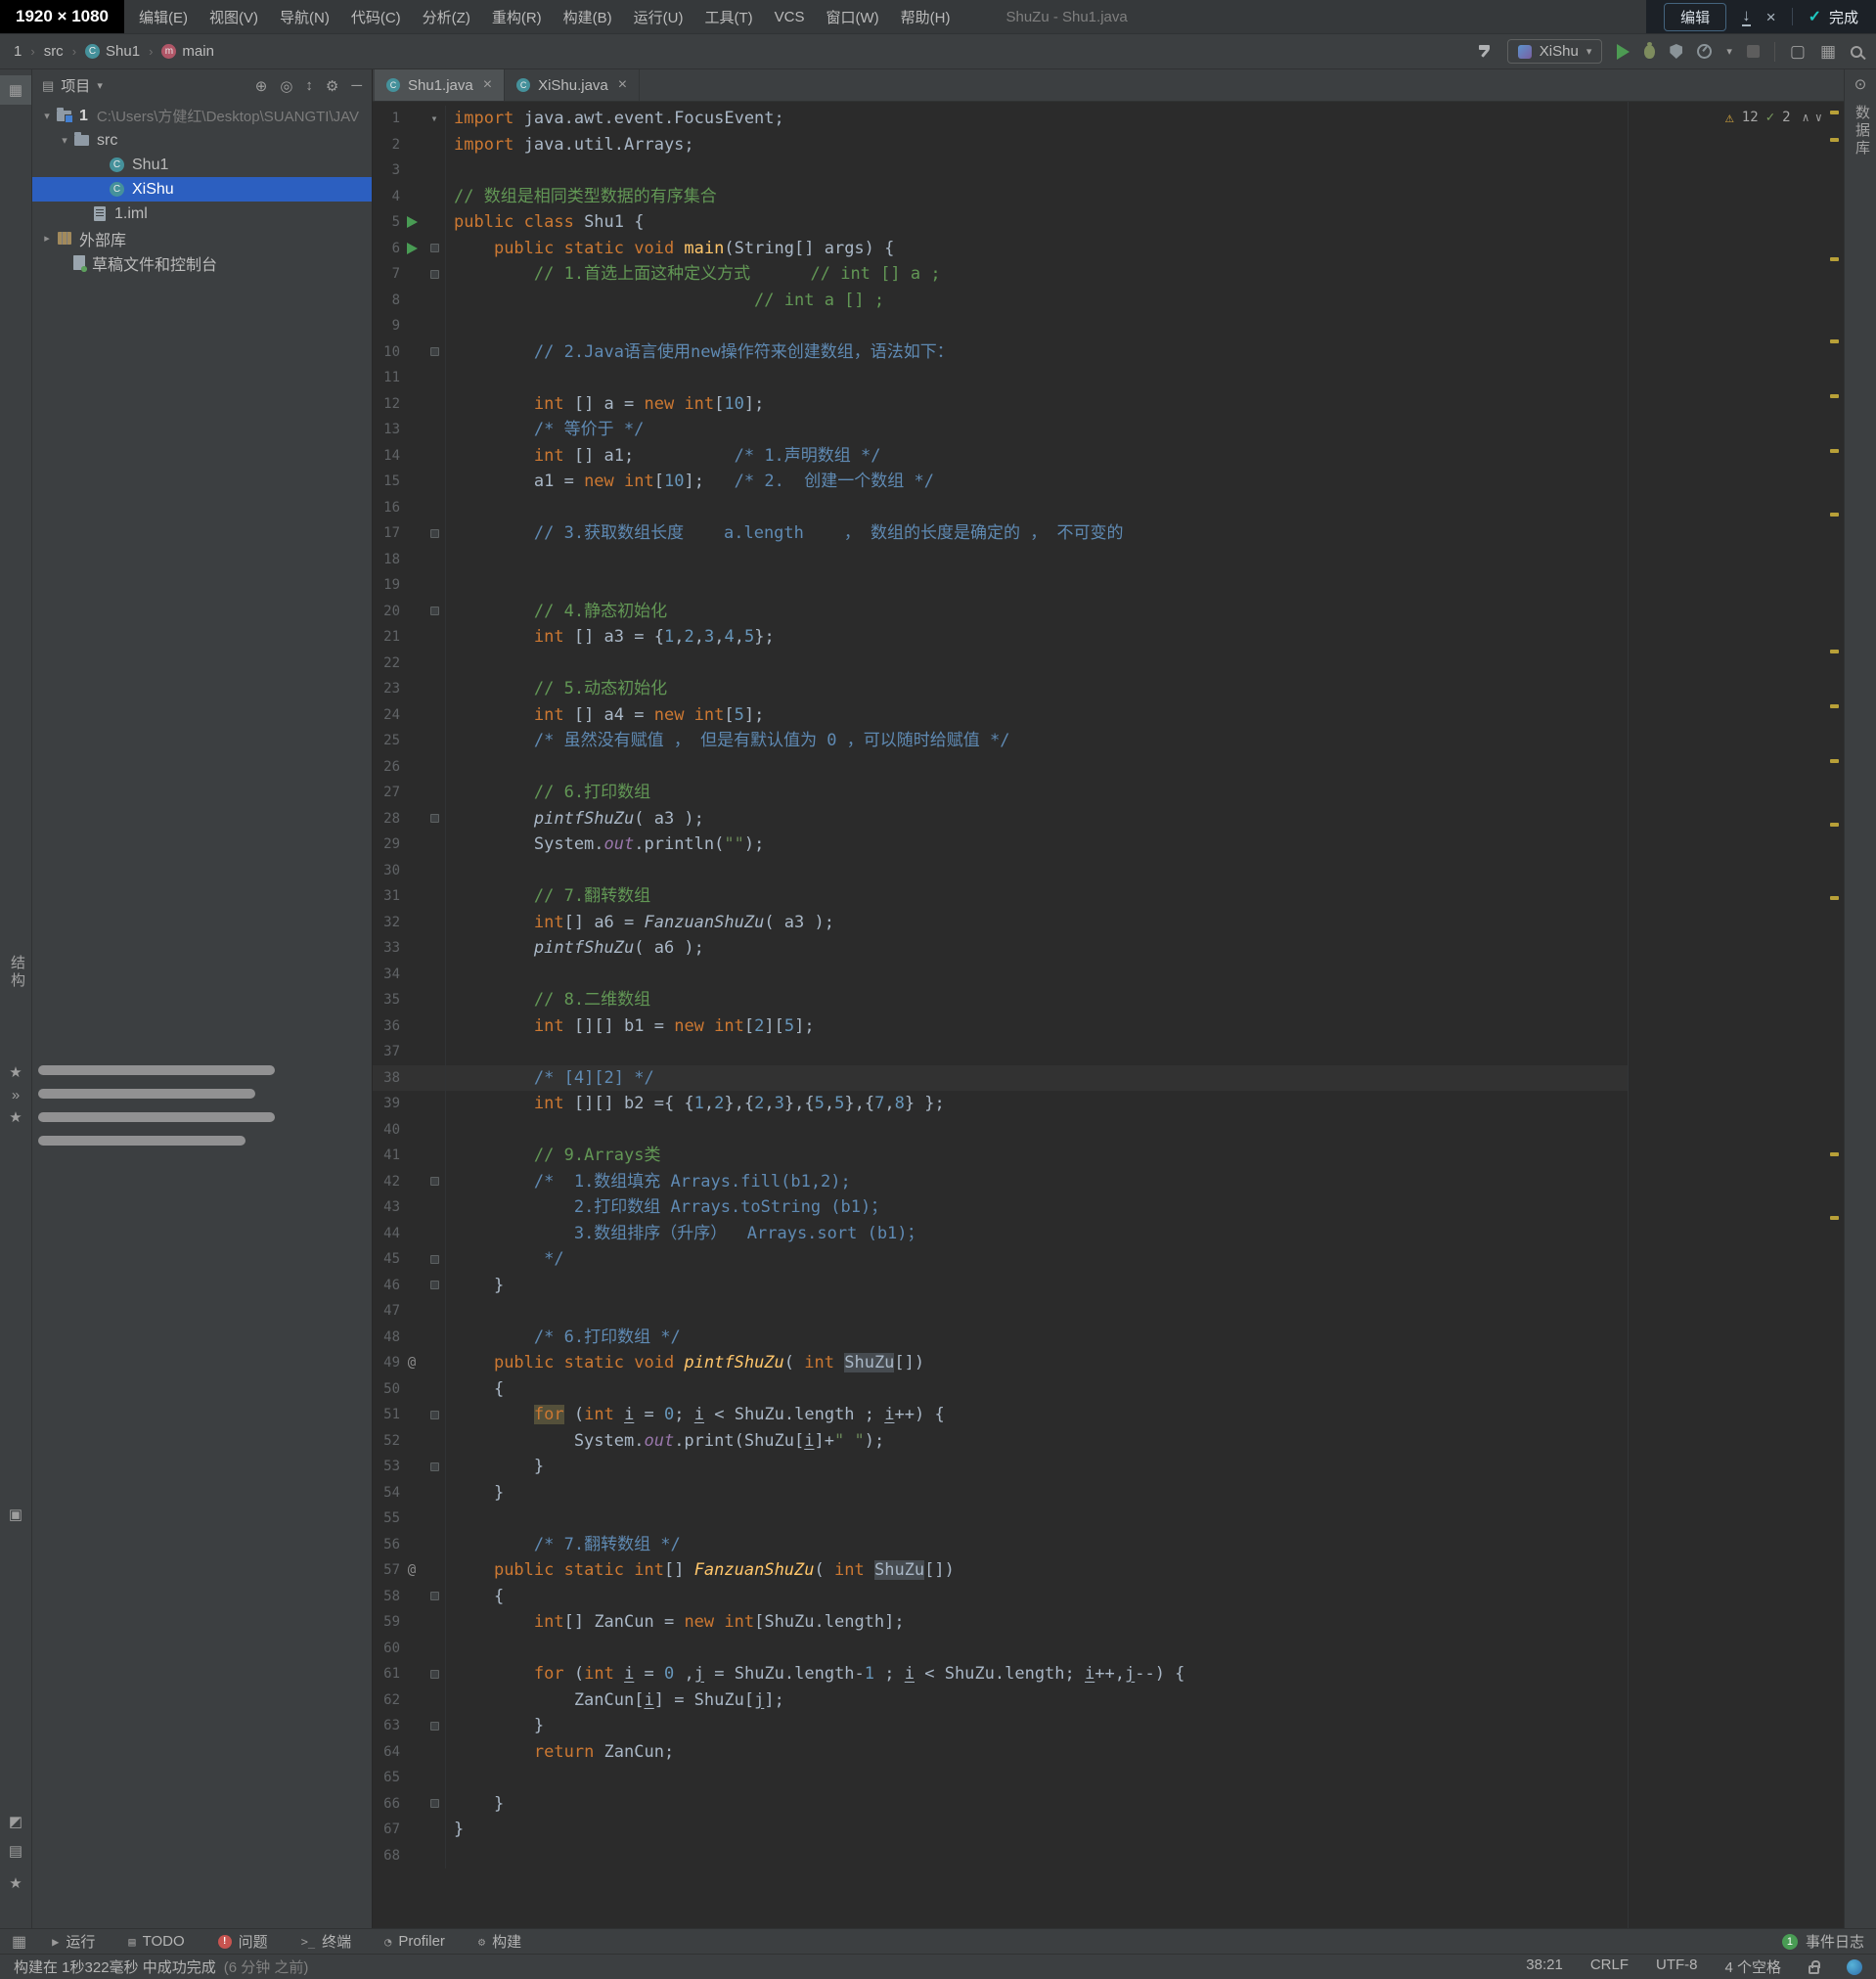 The width and height of the screenshot is (1876, 1979). Describe the element at coordinates (1108, 1337) in the screenshot. I see `code-line: 48 /* 6.打印数组 */` at that location.